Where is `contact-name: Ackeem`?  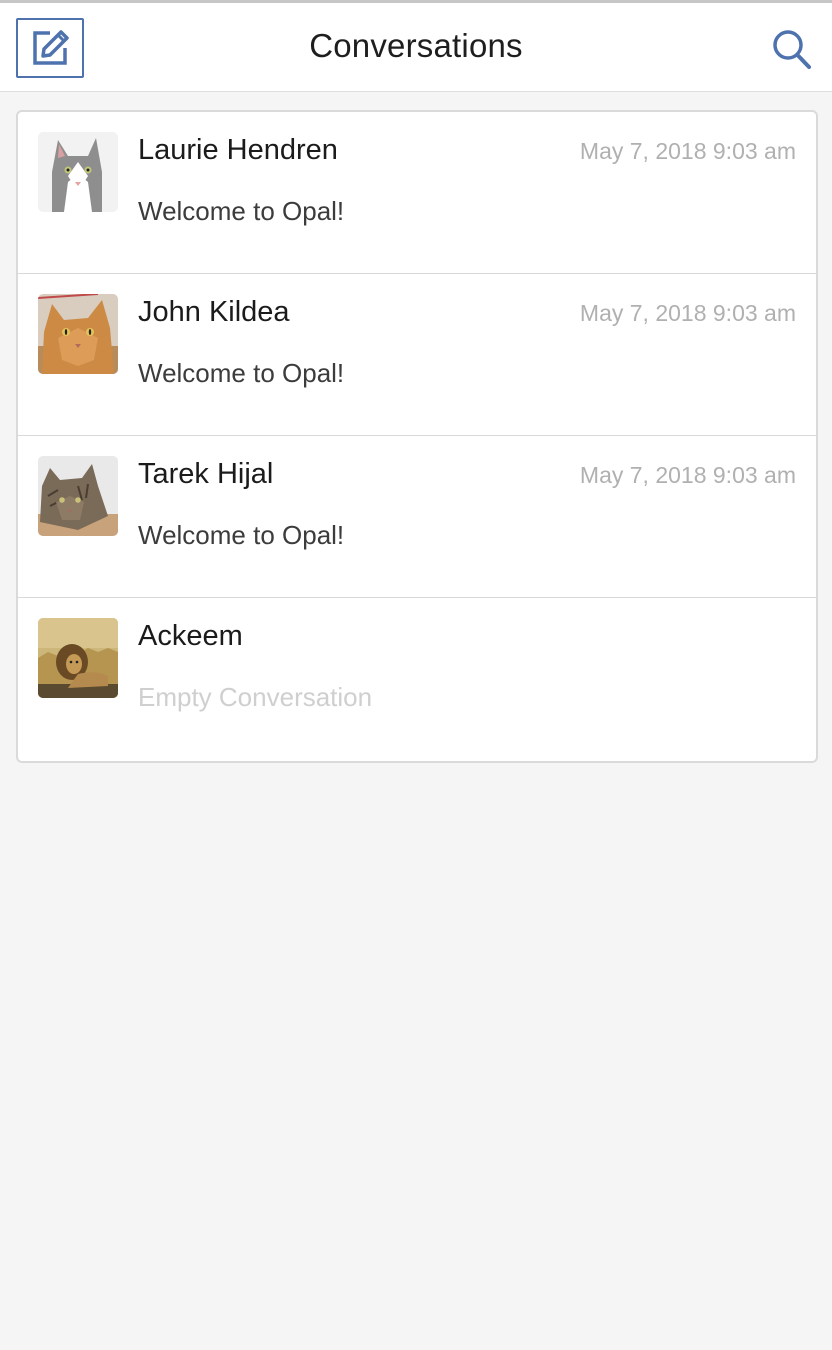 contact-name: Ackeem is located at coordinates (190, 636).